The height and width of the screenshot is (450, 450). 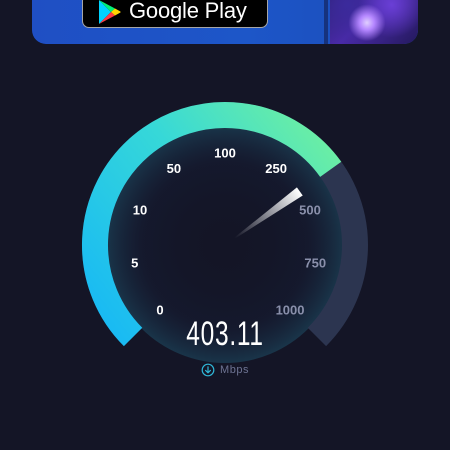 I want to click on unit-row: Mbps, so click(x=225, y=370).